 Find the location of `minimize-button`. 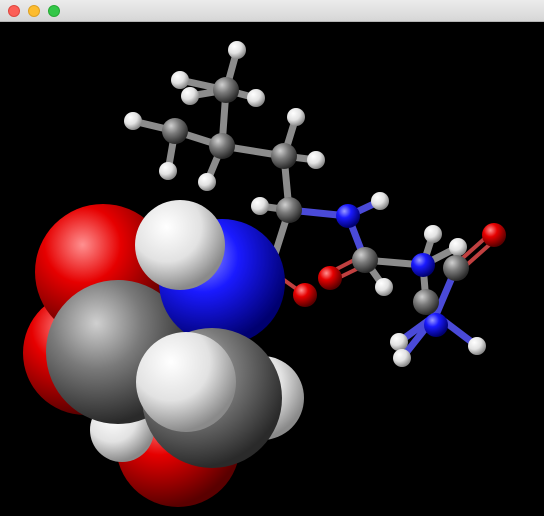

minimize-button is located at coordinates (34, 11).